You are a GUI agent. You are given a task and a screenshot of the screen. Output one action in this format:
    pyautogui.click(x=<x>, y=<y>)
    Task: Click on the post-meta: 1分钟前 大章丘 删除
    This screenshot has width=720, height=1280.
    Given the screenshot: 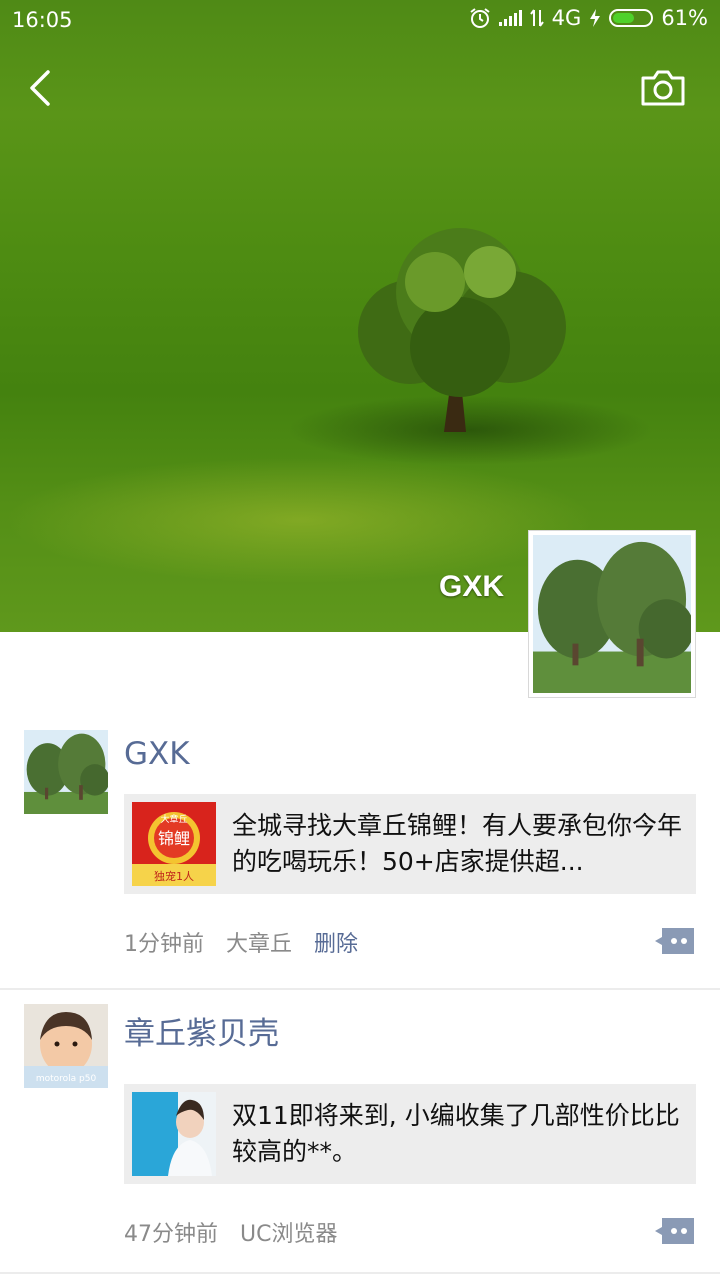 What is the action you would take?
    pyautogui.click(x=241, y=942)
    